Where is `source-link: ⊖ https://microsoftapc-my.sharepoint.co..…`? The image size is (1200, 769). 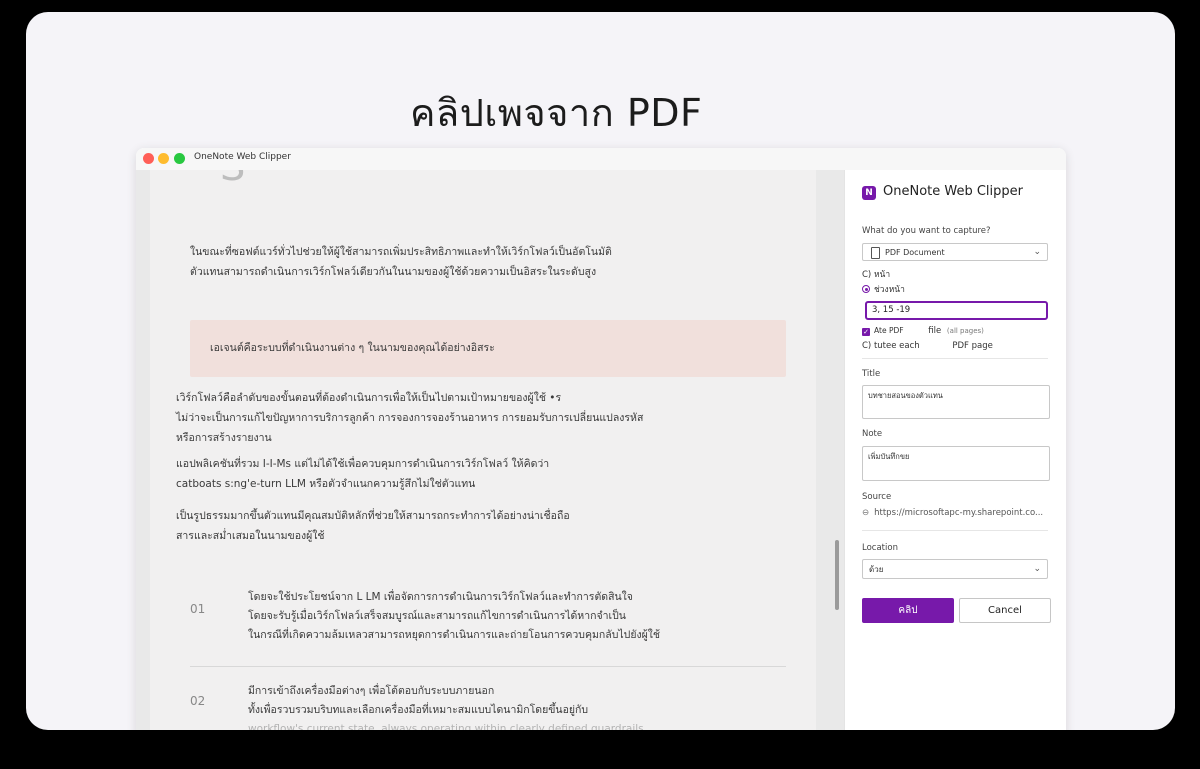 source-link: ⊖ https://microsoftapc-my.sharepoint.co..… is located at coordinates (952, 513).